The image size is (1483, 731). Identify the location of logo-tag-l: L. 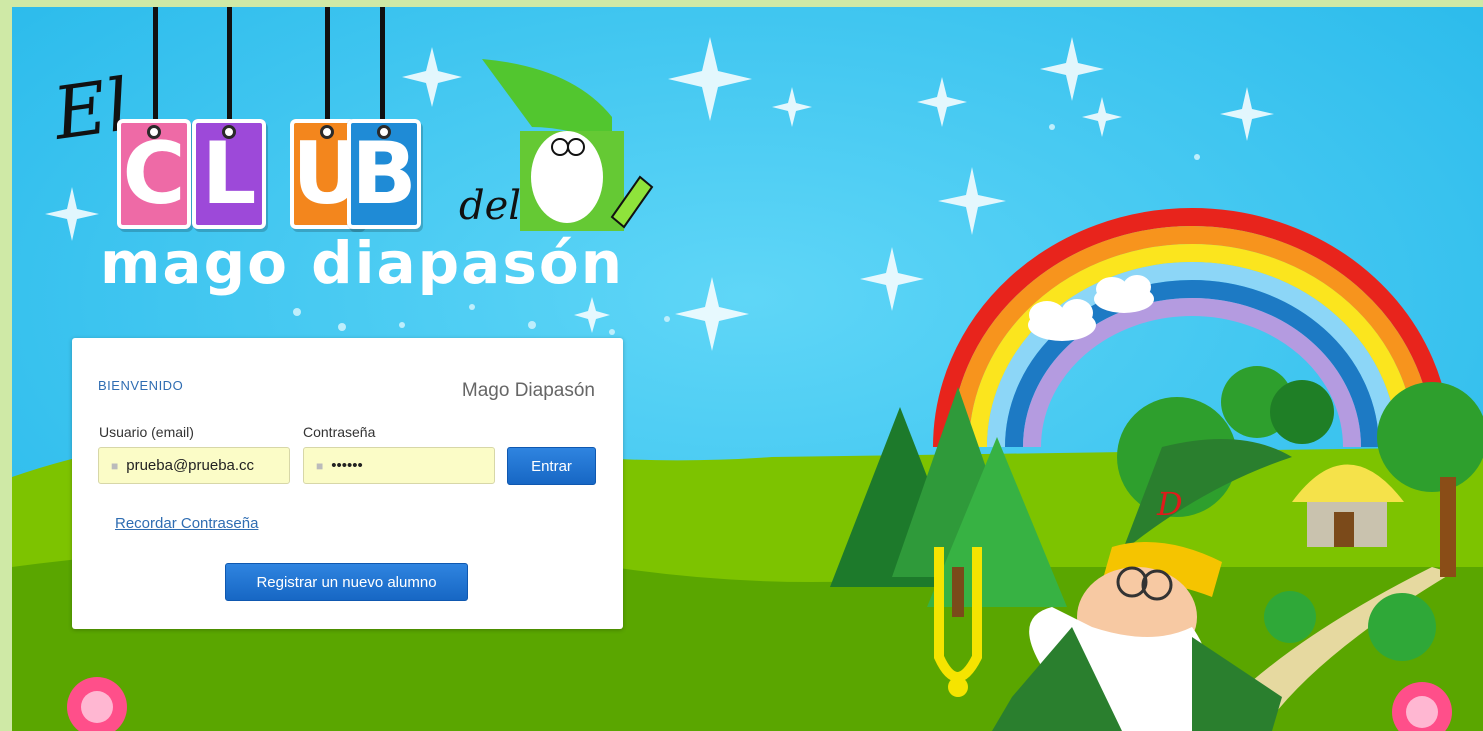
(229, 174).